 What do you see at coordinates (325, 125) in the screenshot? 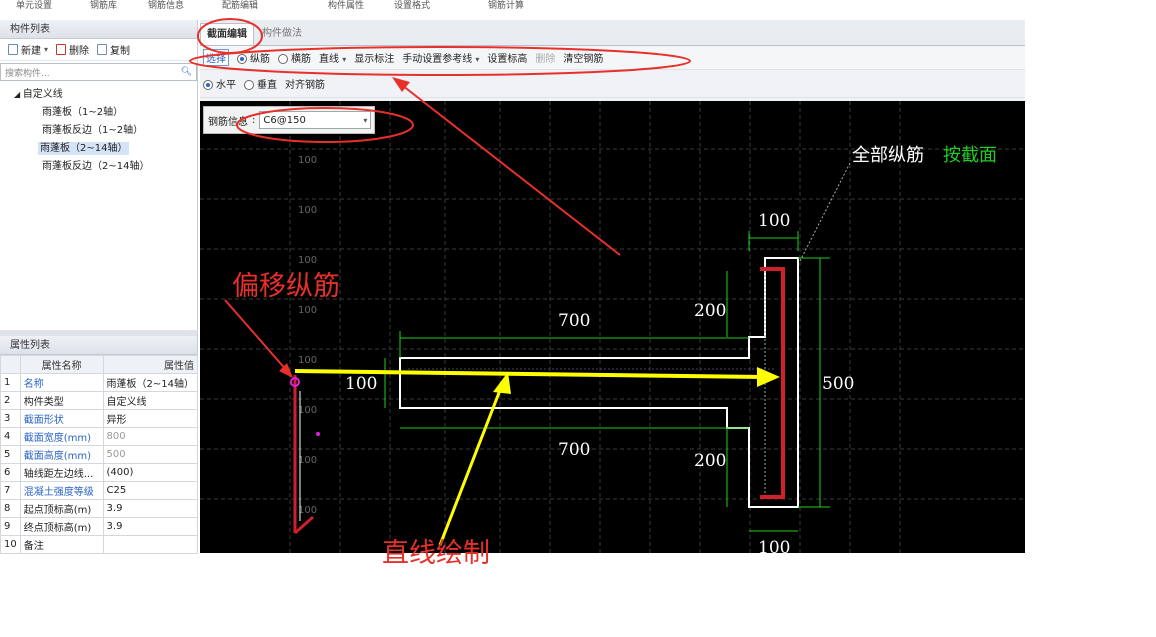
I see `annotation-oval-rebar` at bounding box center [325, 125].